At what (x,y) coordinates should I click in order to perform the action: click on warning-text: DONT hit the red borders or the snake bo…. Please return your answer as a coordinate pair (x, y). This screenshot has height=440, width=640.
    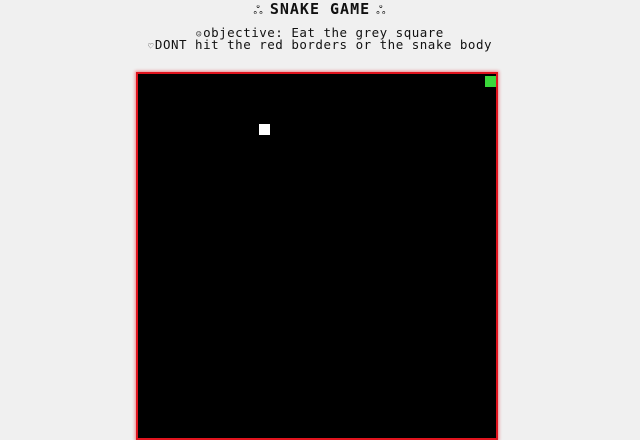
    Looking at the image, I should click on (323, 44).